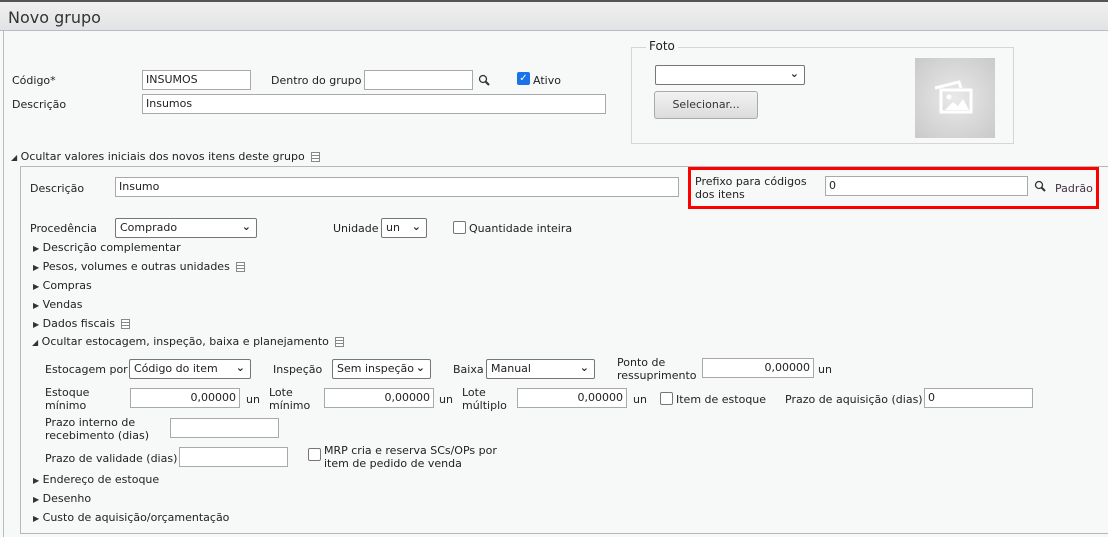  I want to click on section-desenho: ▶ Desenho, so click(62, 499).